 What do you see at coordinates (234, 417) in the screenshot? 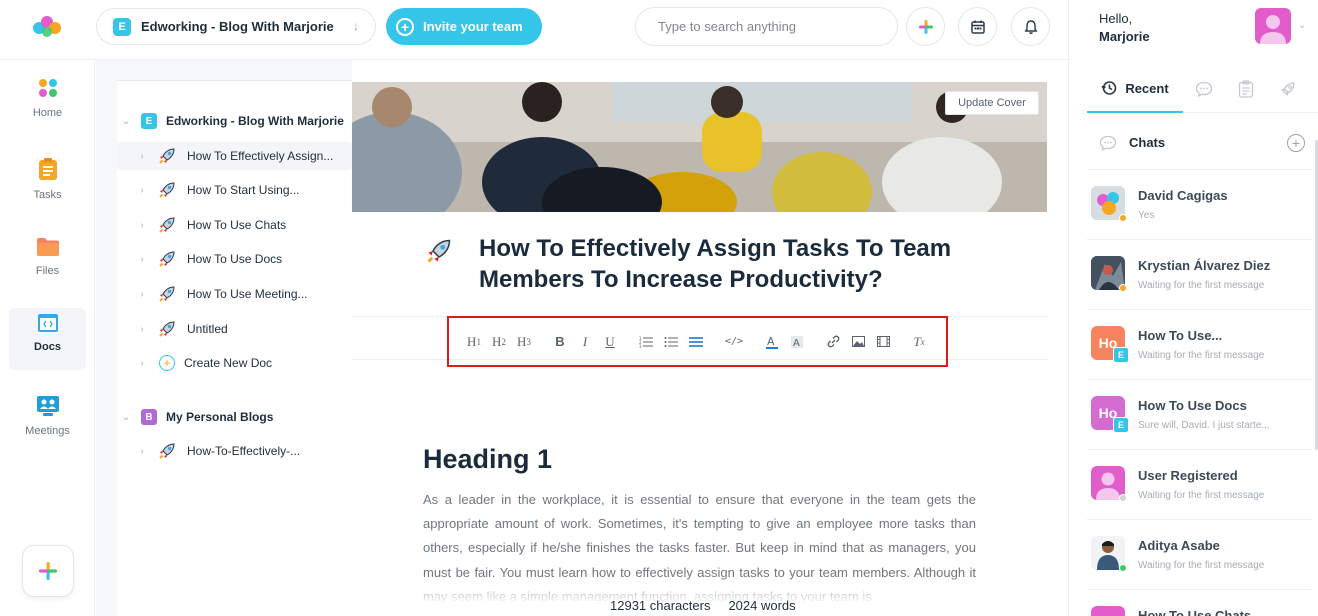
I see `tree-group-personal: ⌄ B My Personal Blogs` at bounding box center [234, 417].